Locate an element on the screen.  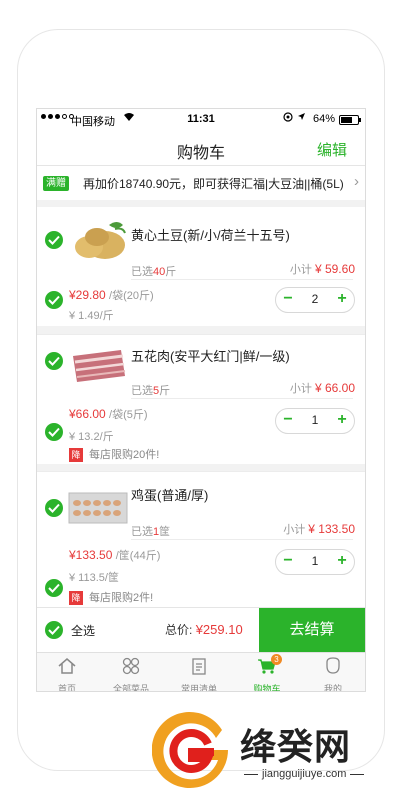
tab-label: 全部菜品 is located at coordinates (130, 688).